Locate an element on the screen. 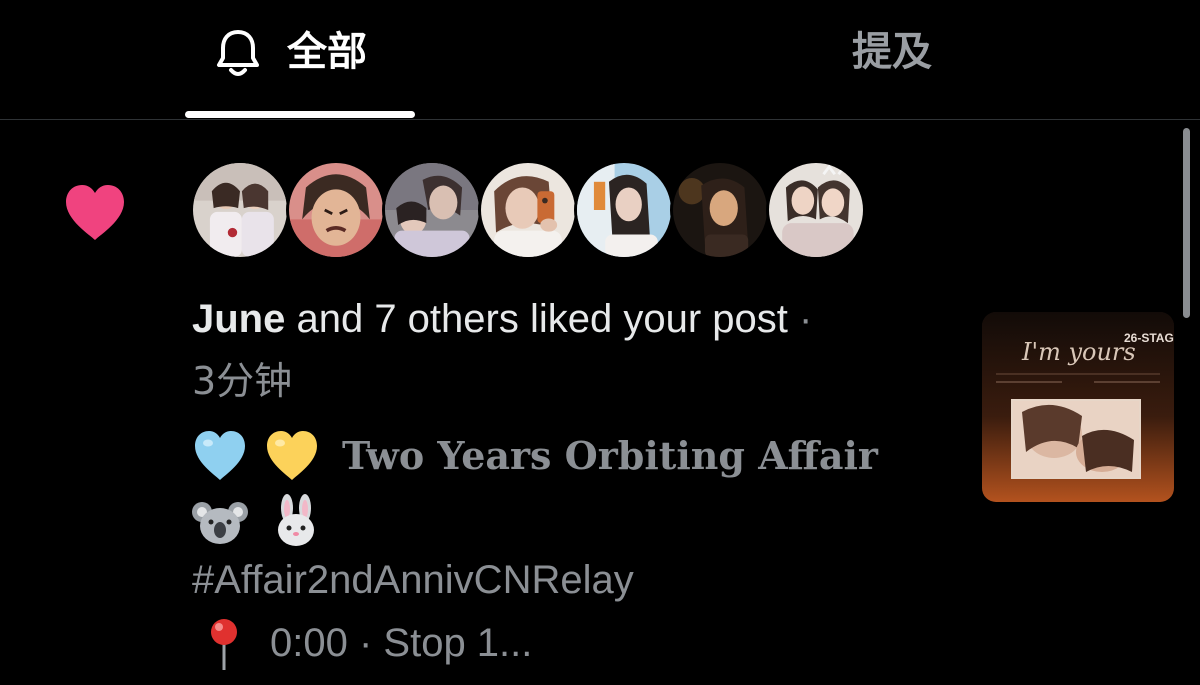  post-title-line: Two Years Orbiting Affair is located at coordinates (572, 456).